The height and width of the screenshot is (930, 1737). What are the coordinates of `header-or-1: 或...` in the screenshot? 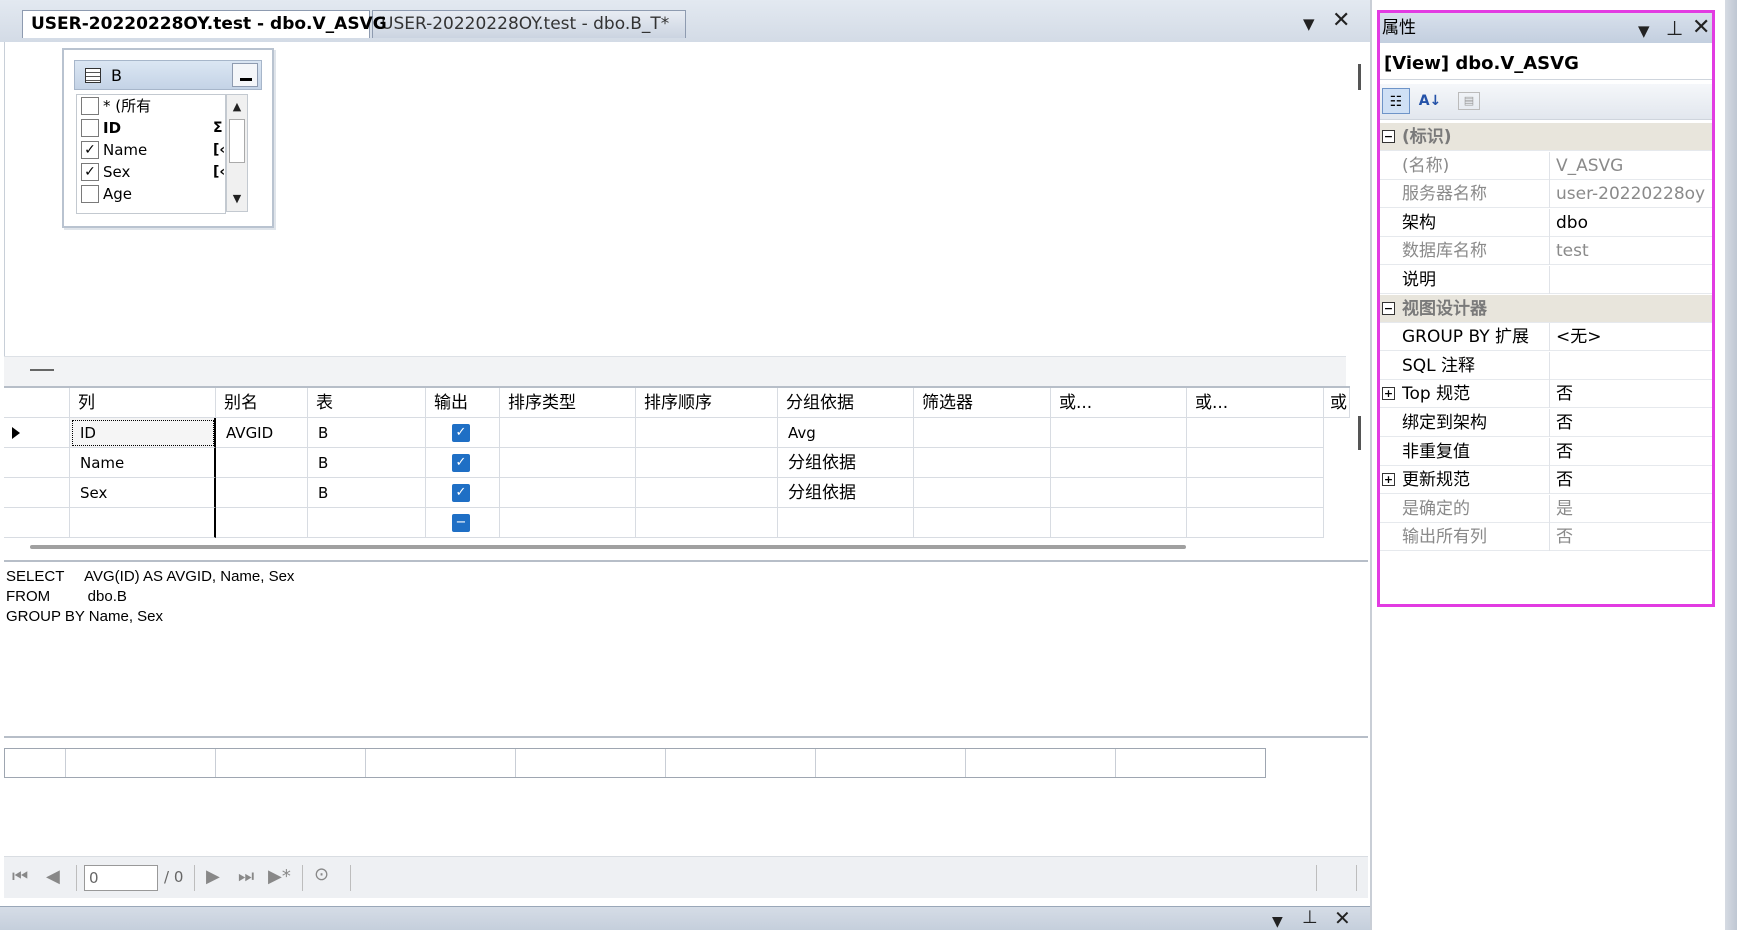 It's located at (1119, 403).